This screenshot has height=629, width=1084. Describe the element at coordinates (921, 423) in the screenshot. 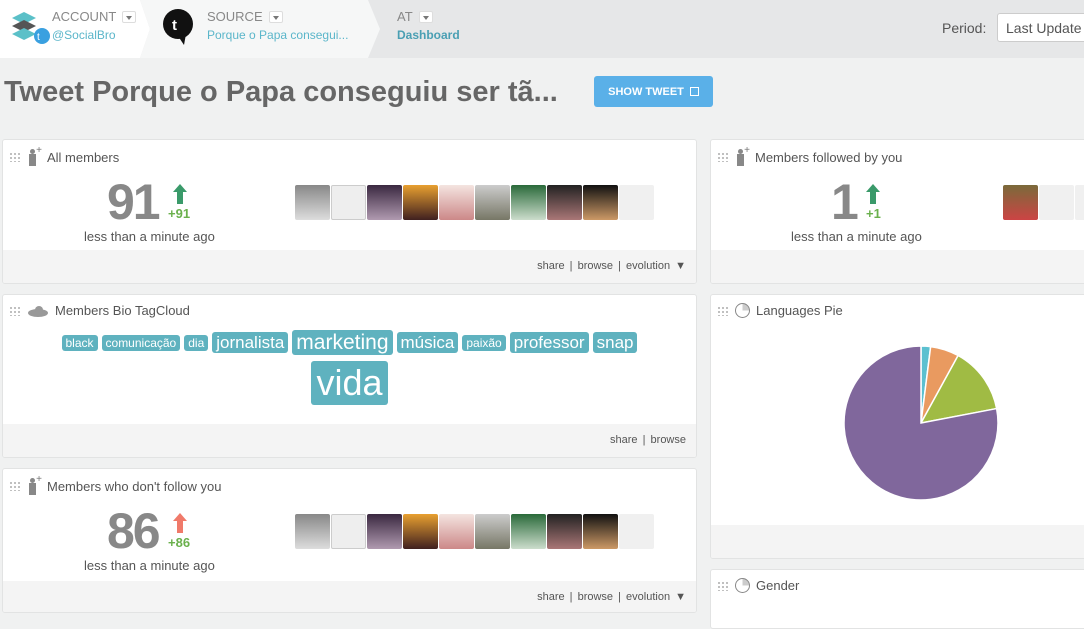

I see `languages-pie-chart` at that location.